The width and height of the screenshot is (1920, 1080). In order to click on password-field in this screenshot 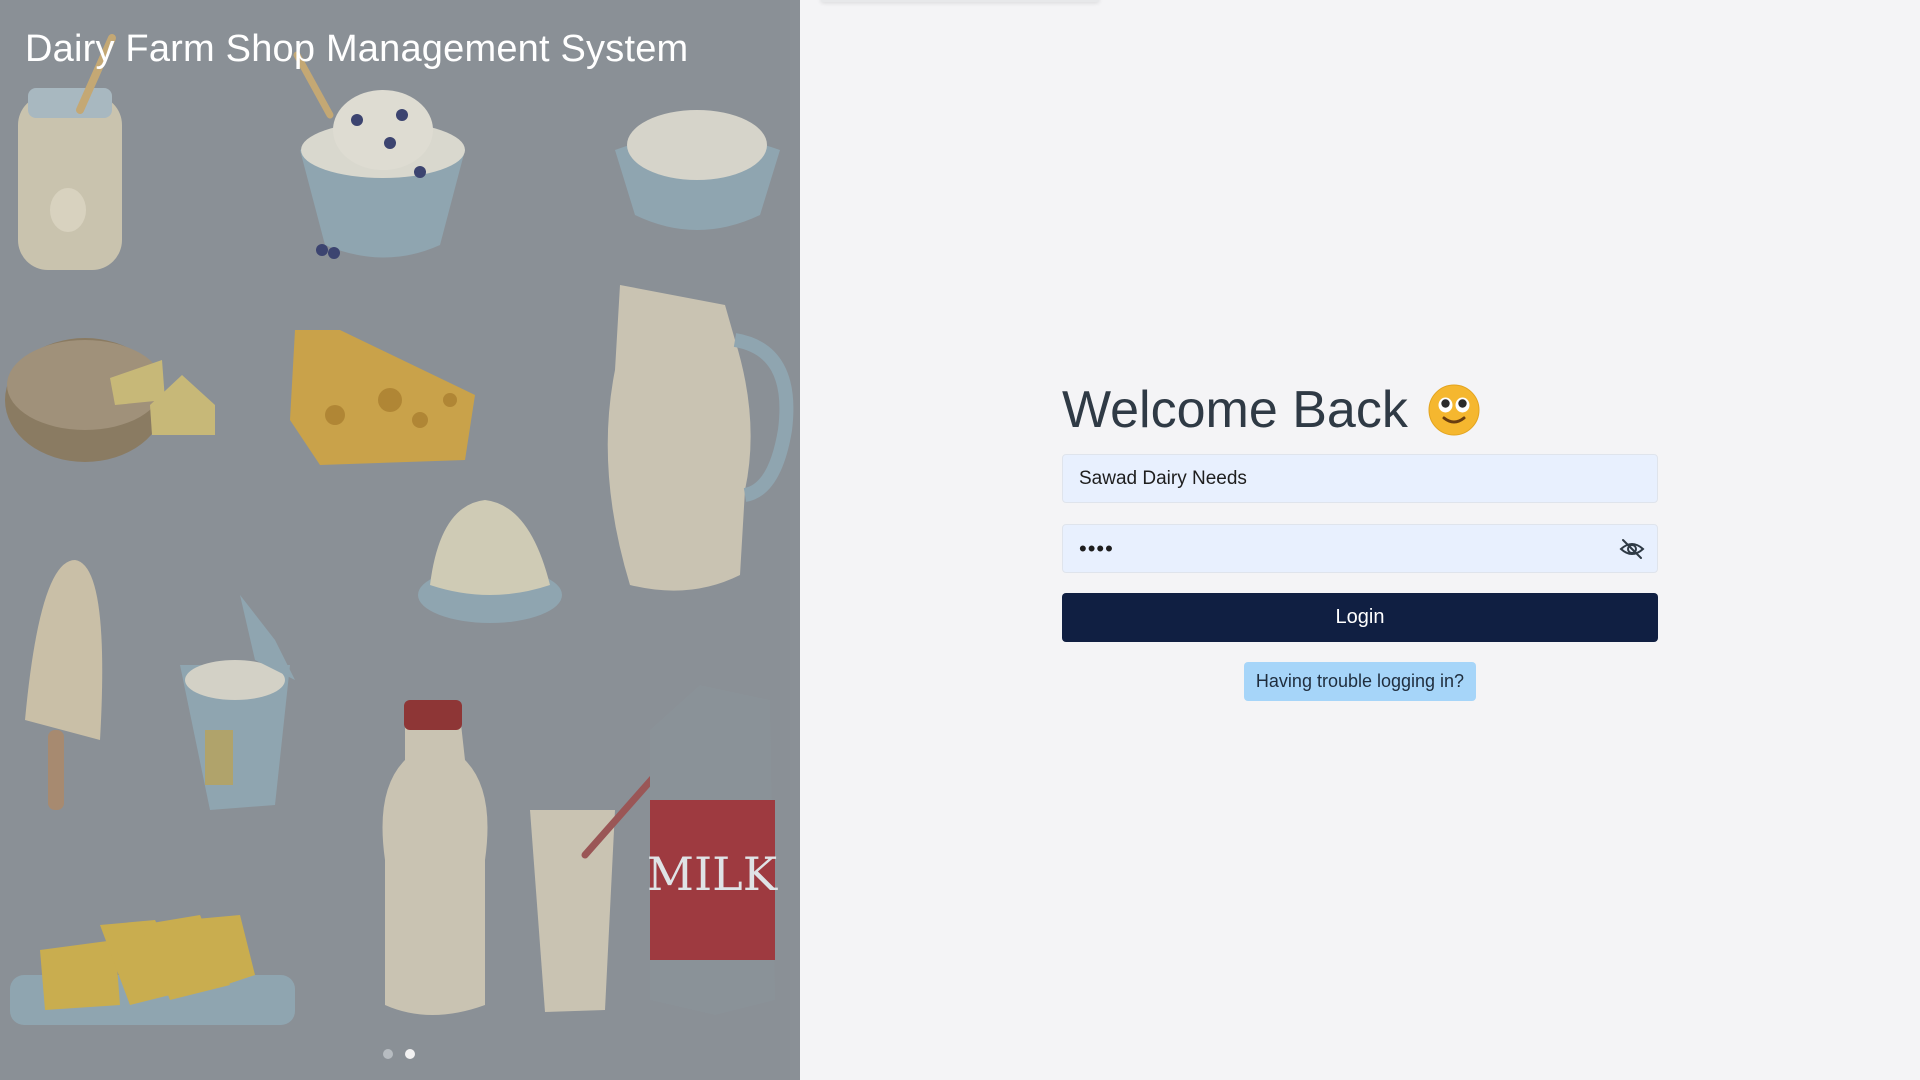, I will do `click(1360, 548)`.